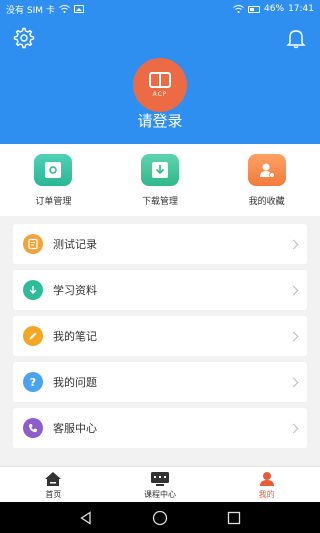 The height and width of the screenshot is (533, 320). What do you see at coordinates (75, 290) in the screenshot?
I see `menu-item-label: 学习资料` at bounding box center [75, 290].